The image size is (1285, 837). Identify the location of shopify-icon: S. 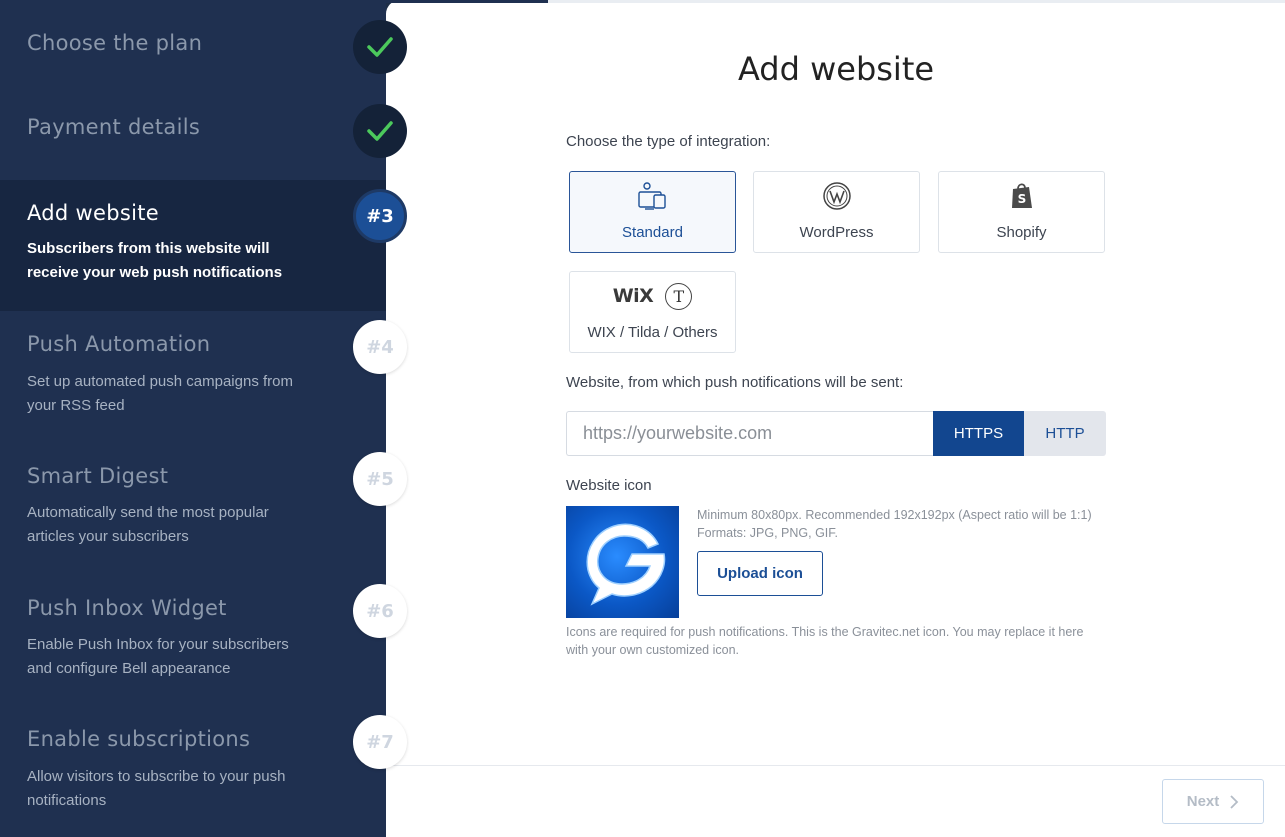
(1021, 196).